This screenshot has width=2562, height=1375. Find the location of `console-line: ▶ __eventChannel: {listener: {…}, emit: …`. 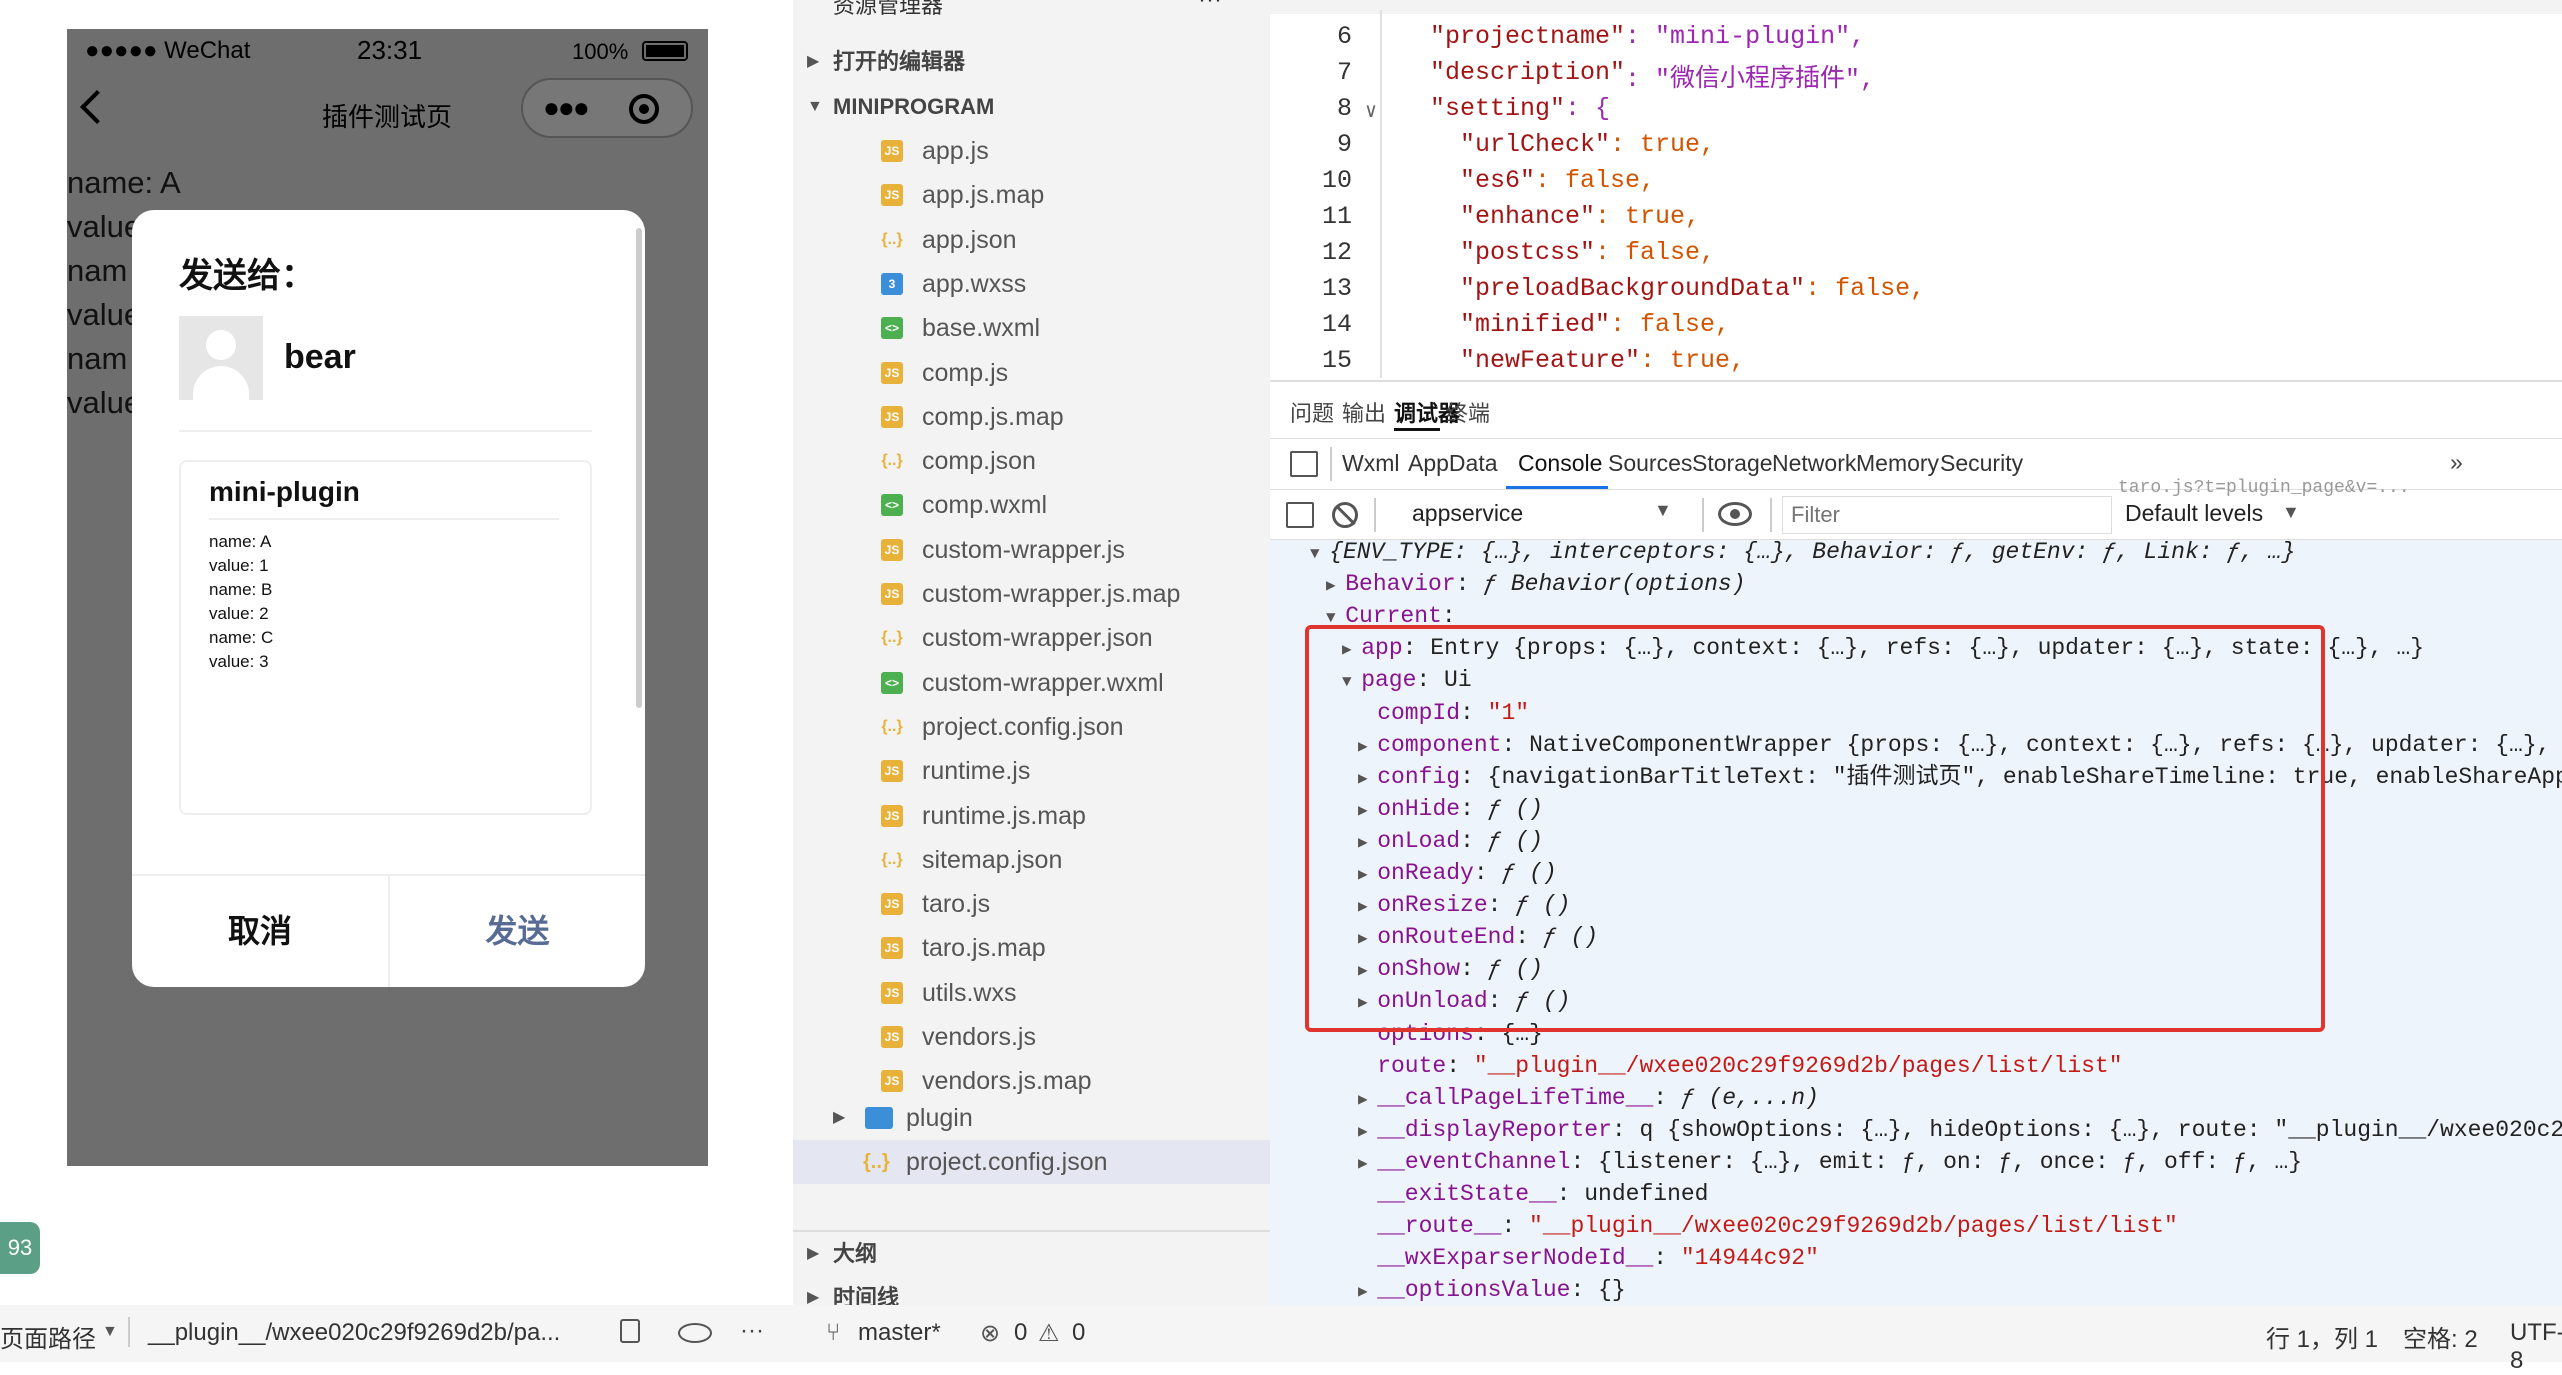

console-line: ▶ __eventChannel: {listener: {…}, emit: … is located at coordinates (1830, 1162).